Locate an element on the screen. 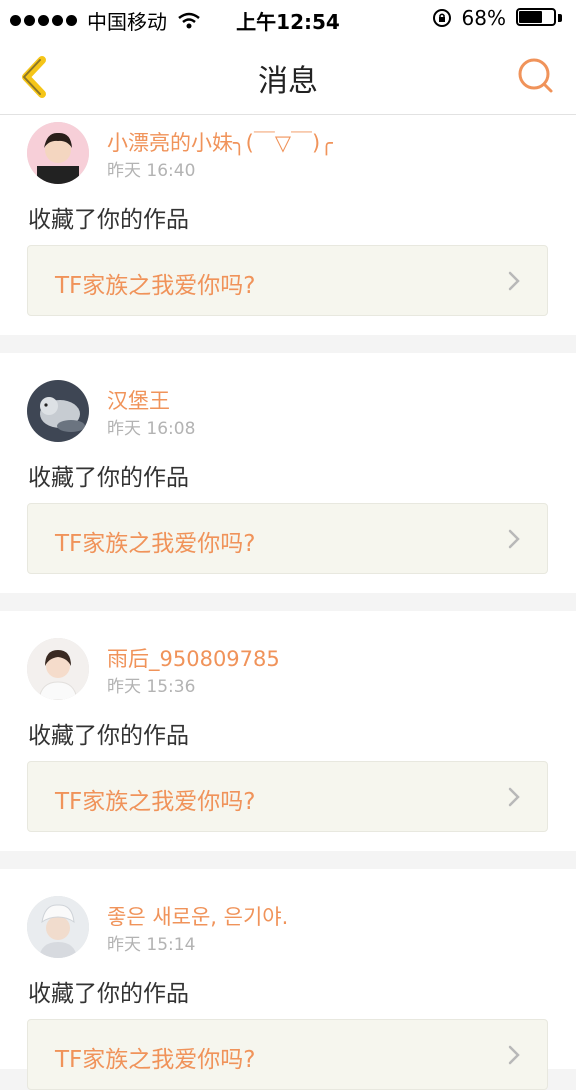 The image size is (576, 1090). battery-icon is located at coordinates (539, 18).